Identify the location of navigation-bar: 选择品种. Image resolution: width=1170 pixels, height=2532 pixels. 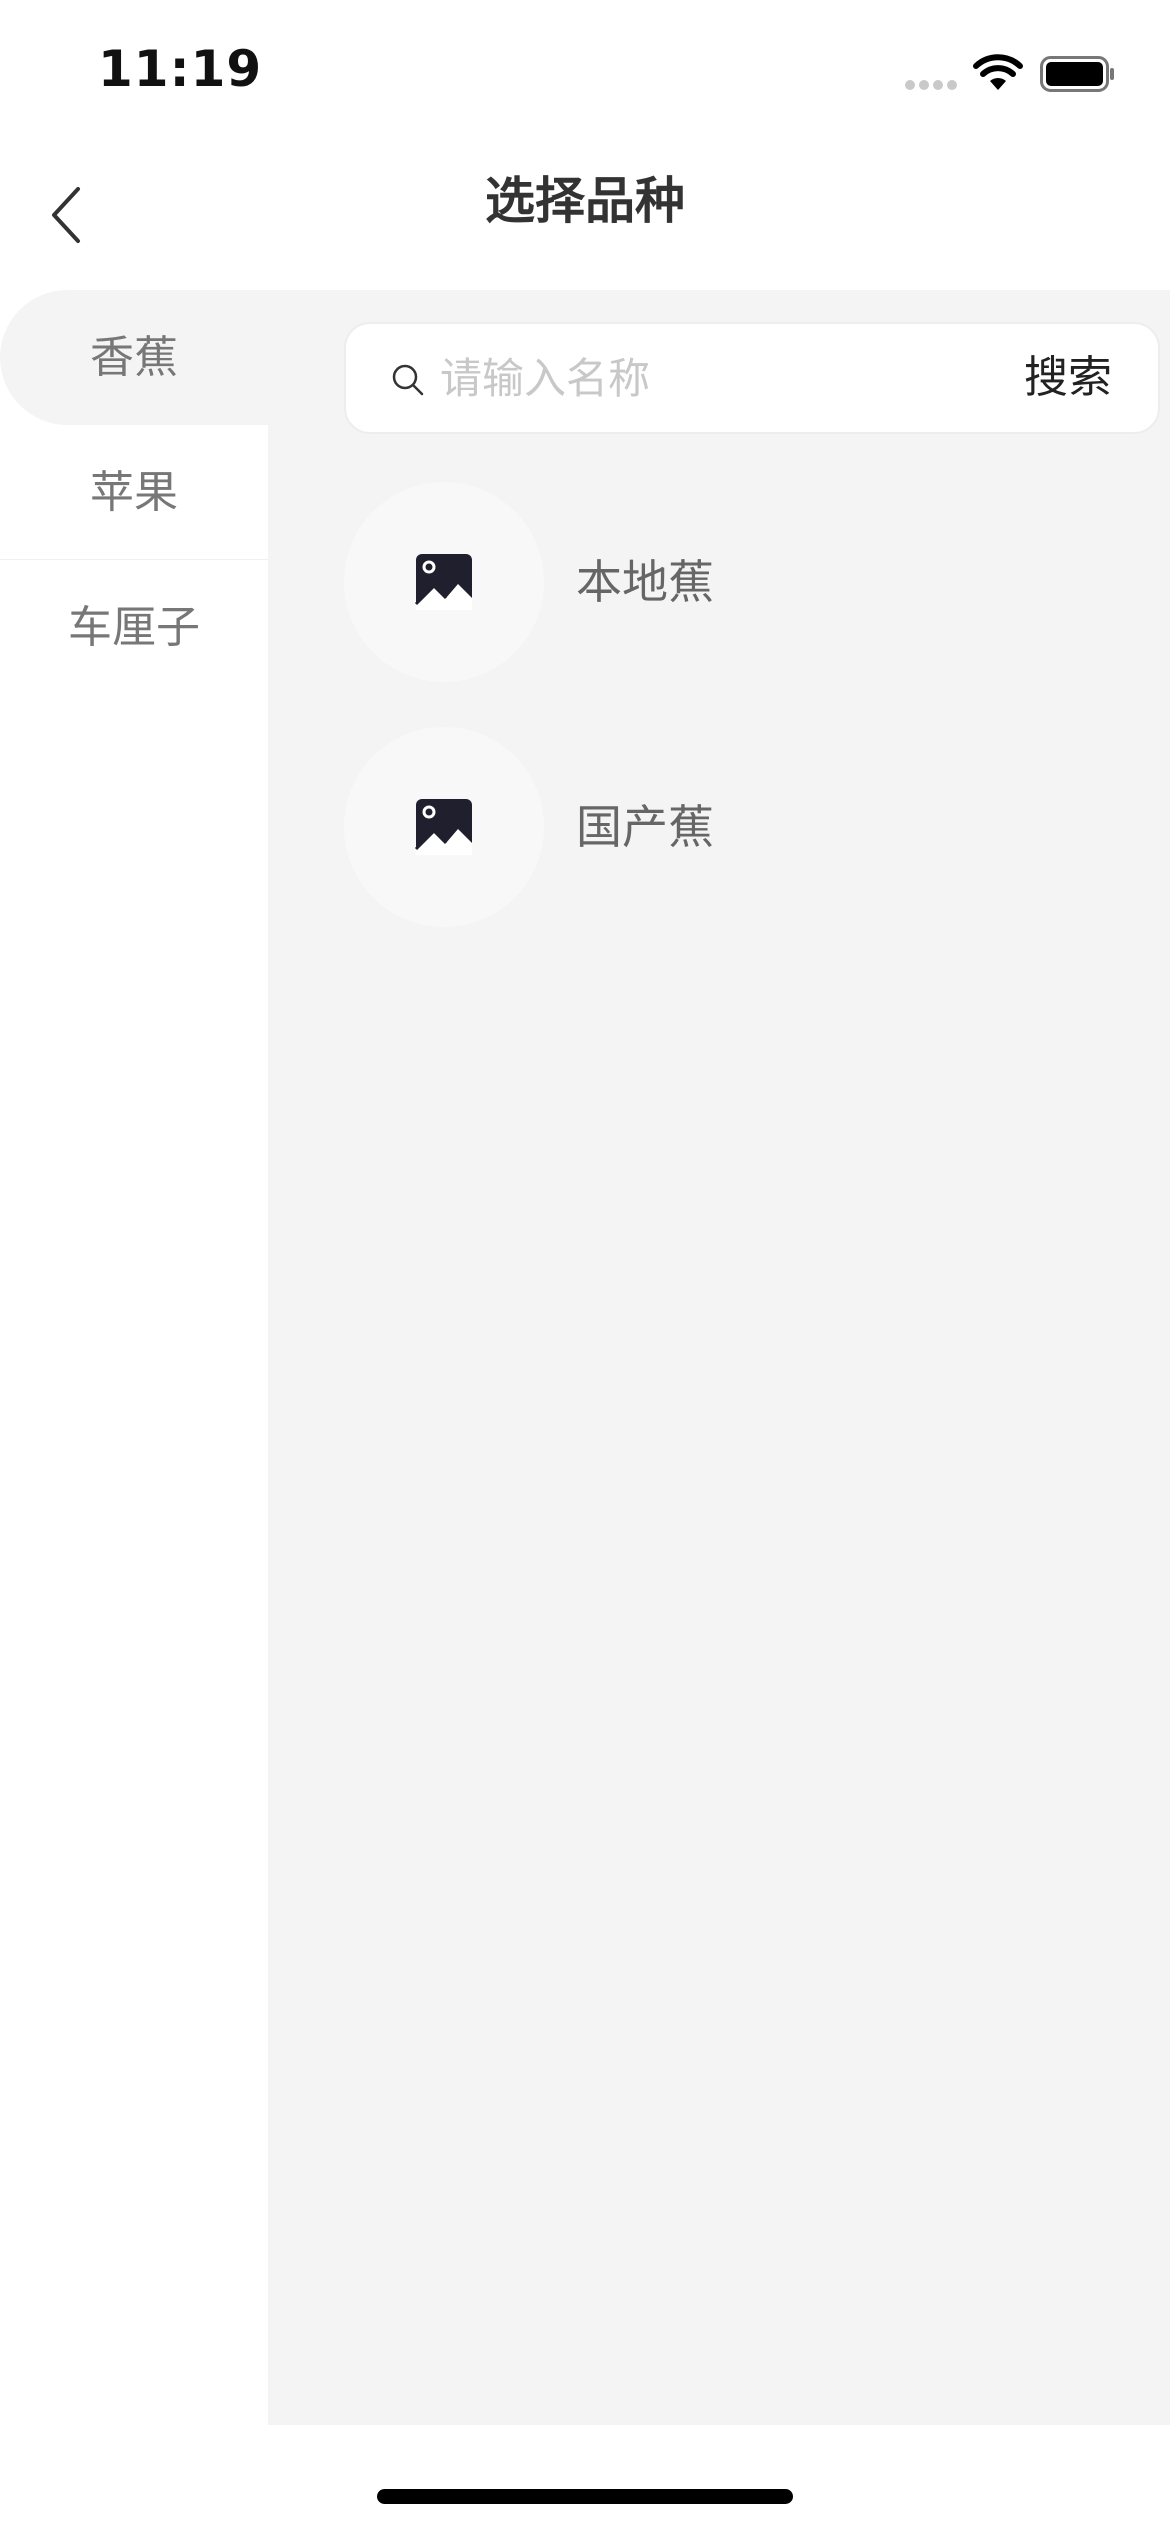
(585, 215).